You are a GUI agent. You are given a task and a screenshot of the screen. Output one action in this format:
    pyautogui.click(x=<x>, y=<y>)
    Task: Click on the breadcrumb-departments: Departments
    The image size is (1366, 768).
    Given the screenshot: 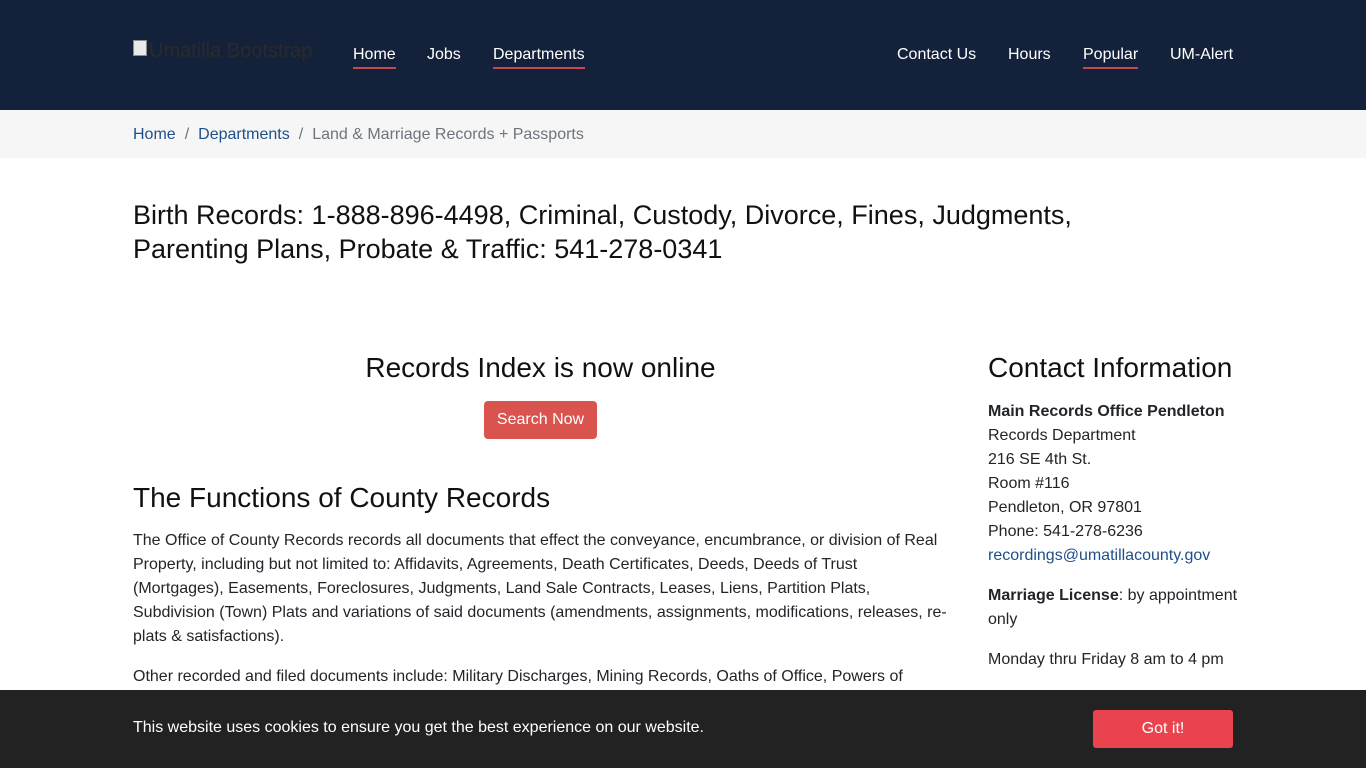 What is the action you would take?
    pyautogui.click(x=244, y=135)
    